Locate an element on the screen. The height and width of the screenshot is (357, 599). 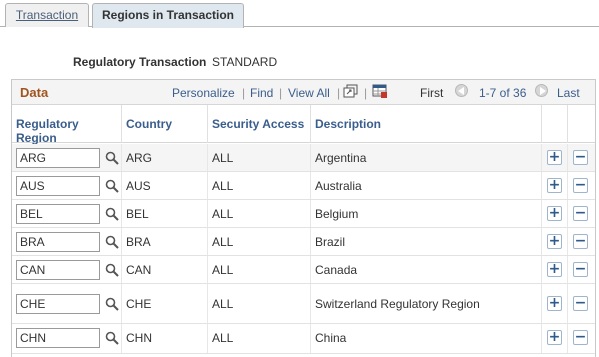
country-cell: CHN is located at coordinates (139, 338).